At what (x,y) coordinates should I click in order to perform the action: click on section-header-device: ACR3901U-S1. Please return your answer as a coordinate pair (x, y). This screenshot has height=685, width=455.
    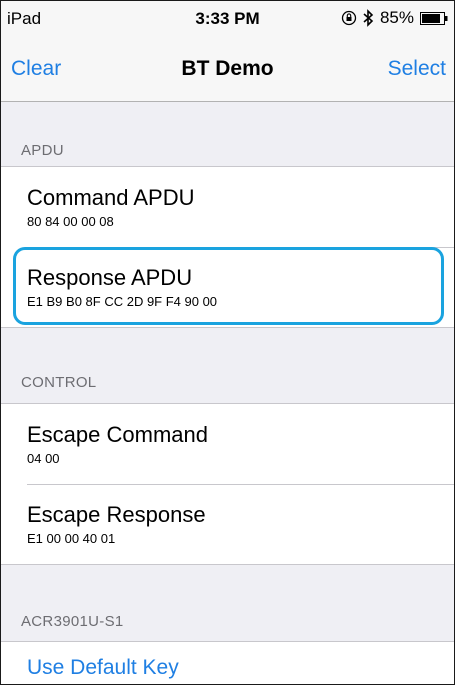
    Looking at the image, I should click on (72, 621).